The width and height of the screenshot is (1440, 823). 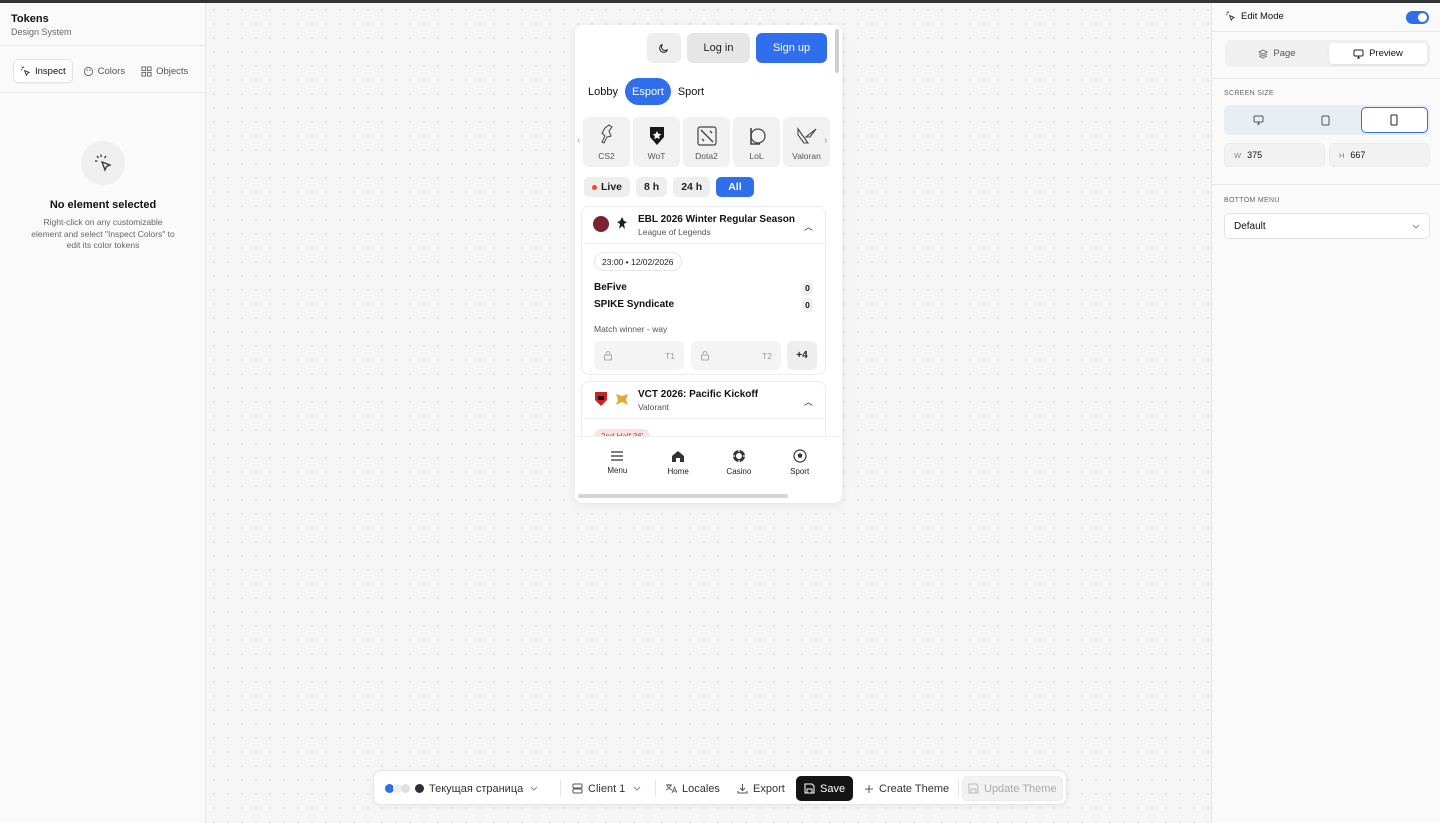 I want to click on size-desktop, so click(x=1258, y=120).